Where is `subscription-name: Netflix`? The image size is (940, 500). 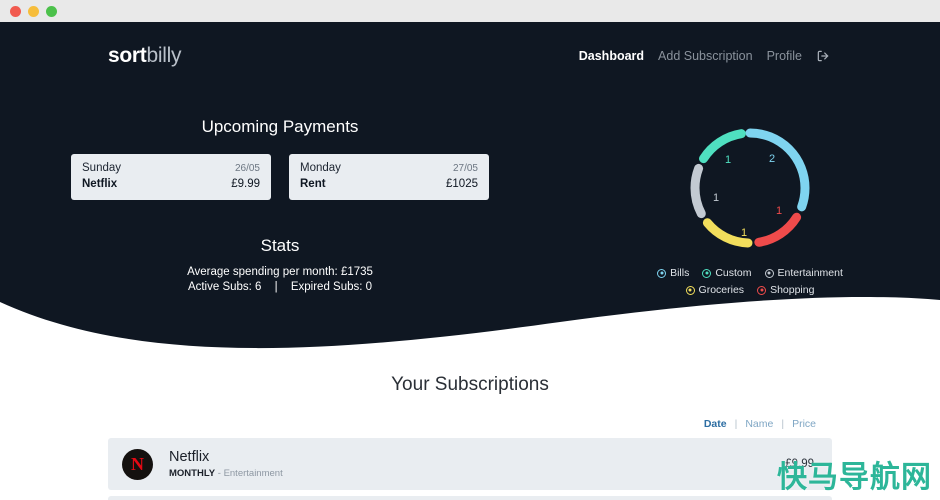
subscription-name: Netflix is located at coordinates (189, 457).